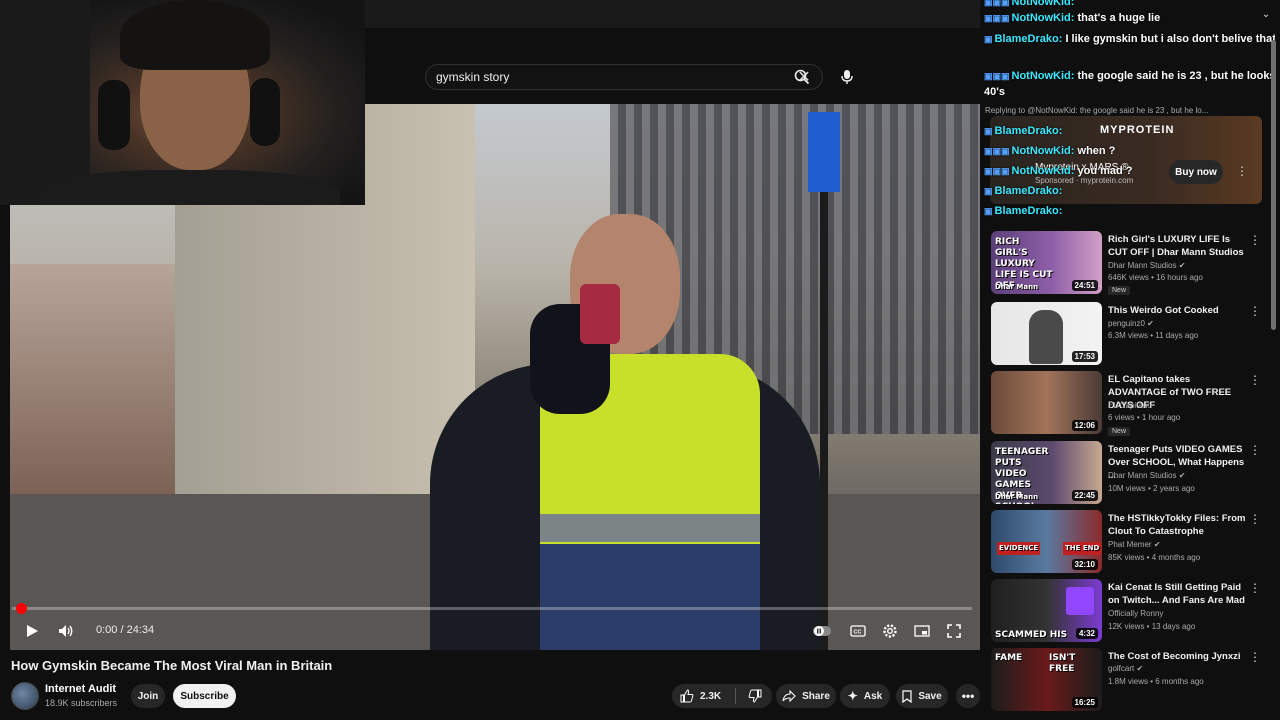 The height and width of the screenshot is (720, 1280). What do you see at coordinates (25, 696) in the screenshot?
I see `channel-avatar` at bounding box center [25, 696].